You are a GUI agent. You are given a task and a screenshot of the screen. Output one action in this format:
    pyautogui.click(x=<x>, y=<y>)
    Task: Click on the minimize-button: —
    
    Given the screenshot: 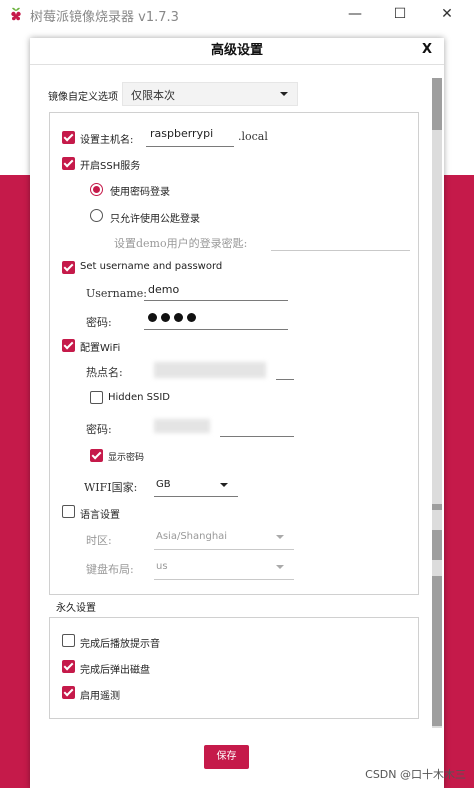 What is the action you would take?
    pyautogui.click(x=355, y=14)
    